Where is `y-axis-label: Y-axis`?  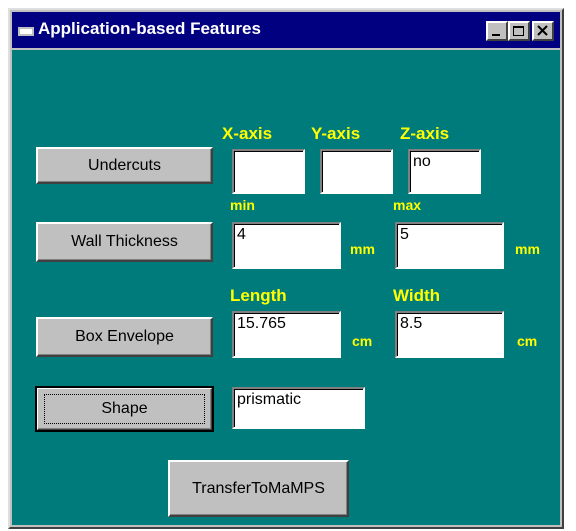
y-axis-label: Y-axis is located at coordinates (336, 133).